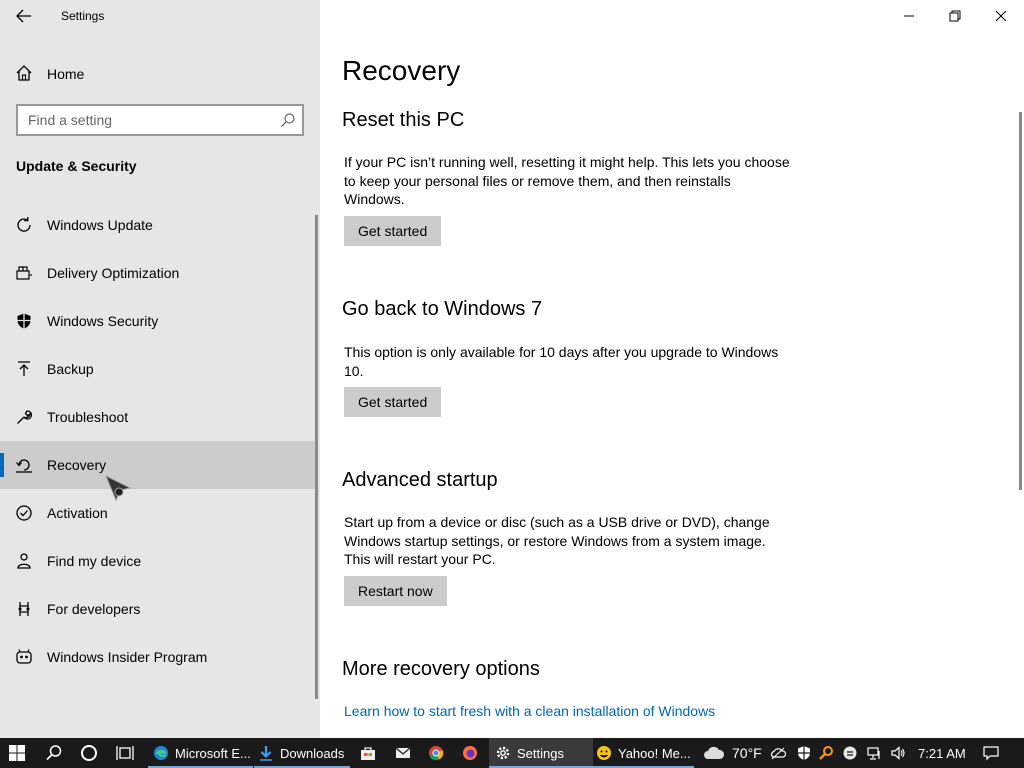  Describe the element at coordinates (70, 369) in the screenshot. I see `sidebar-item-label: Backup` at that location.